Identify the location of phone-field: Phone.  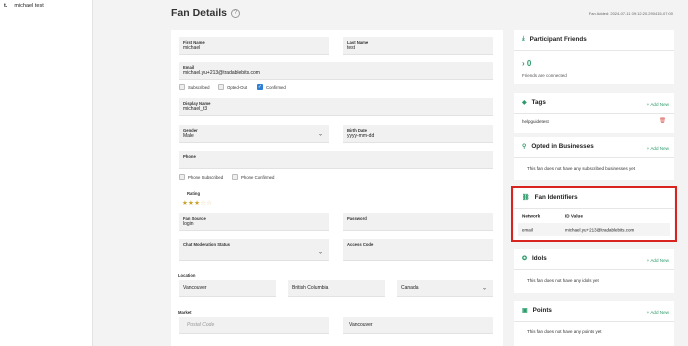
(336, 160).